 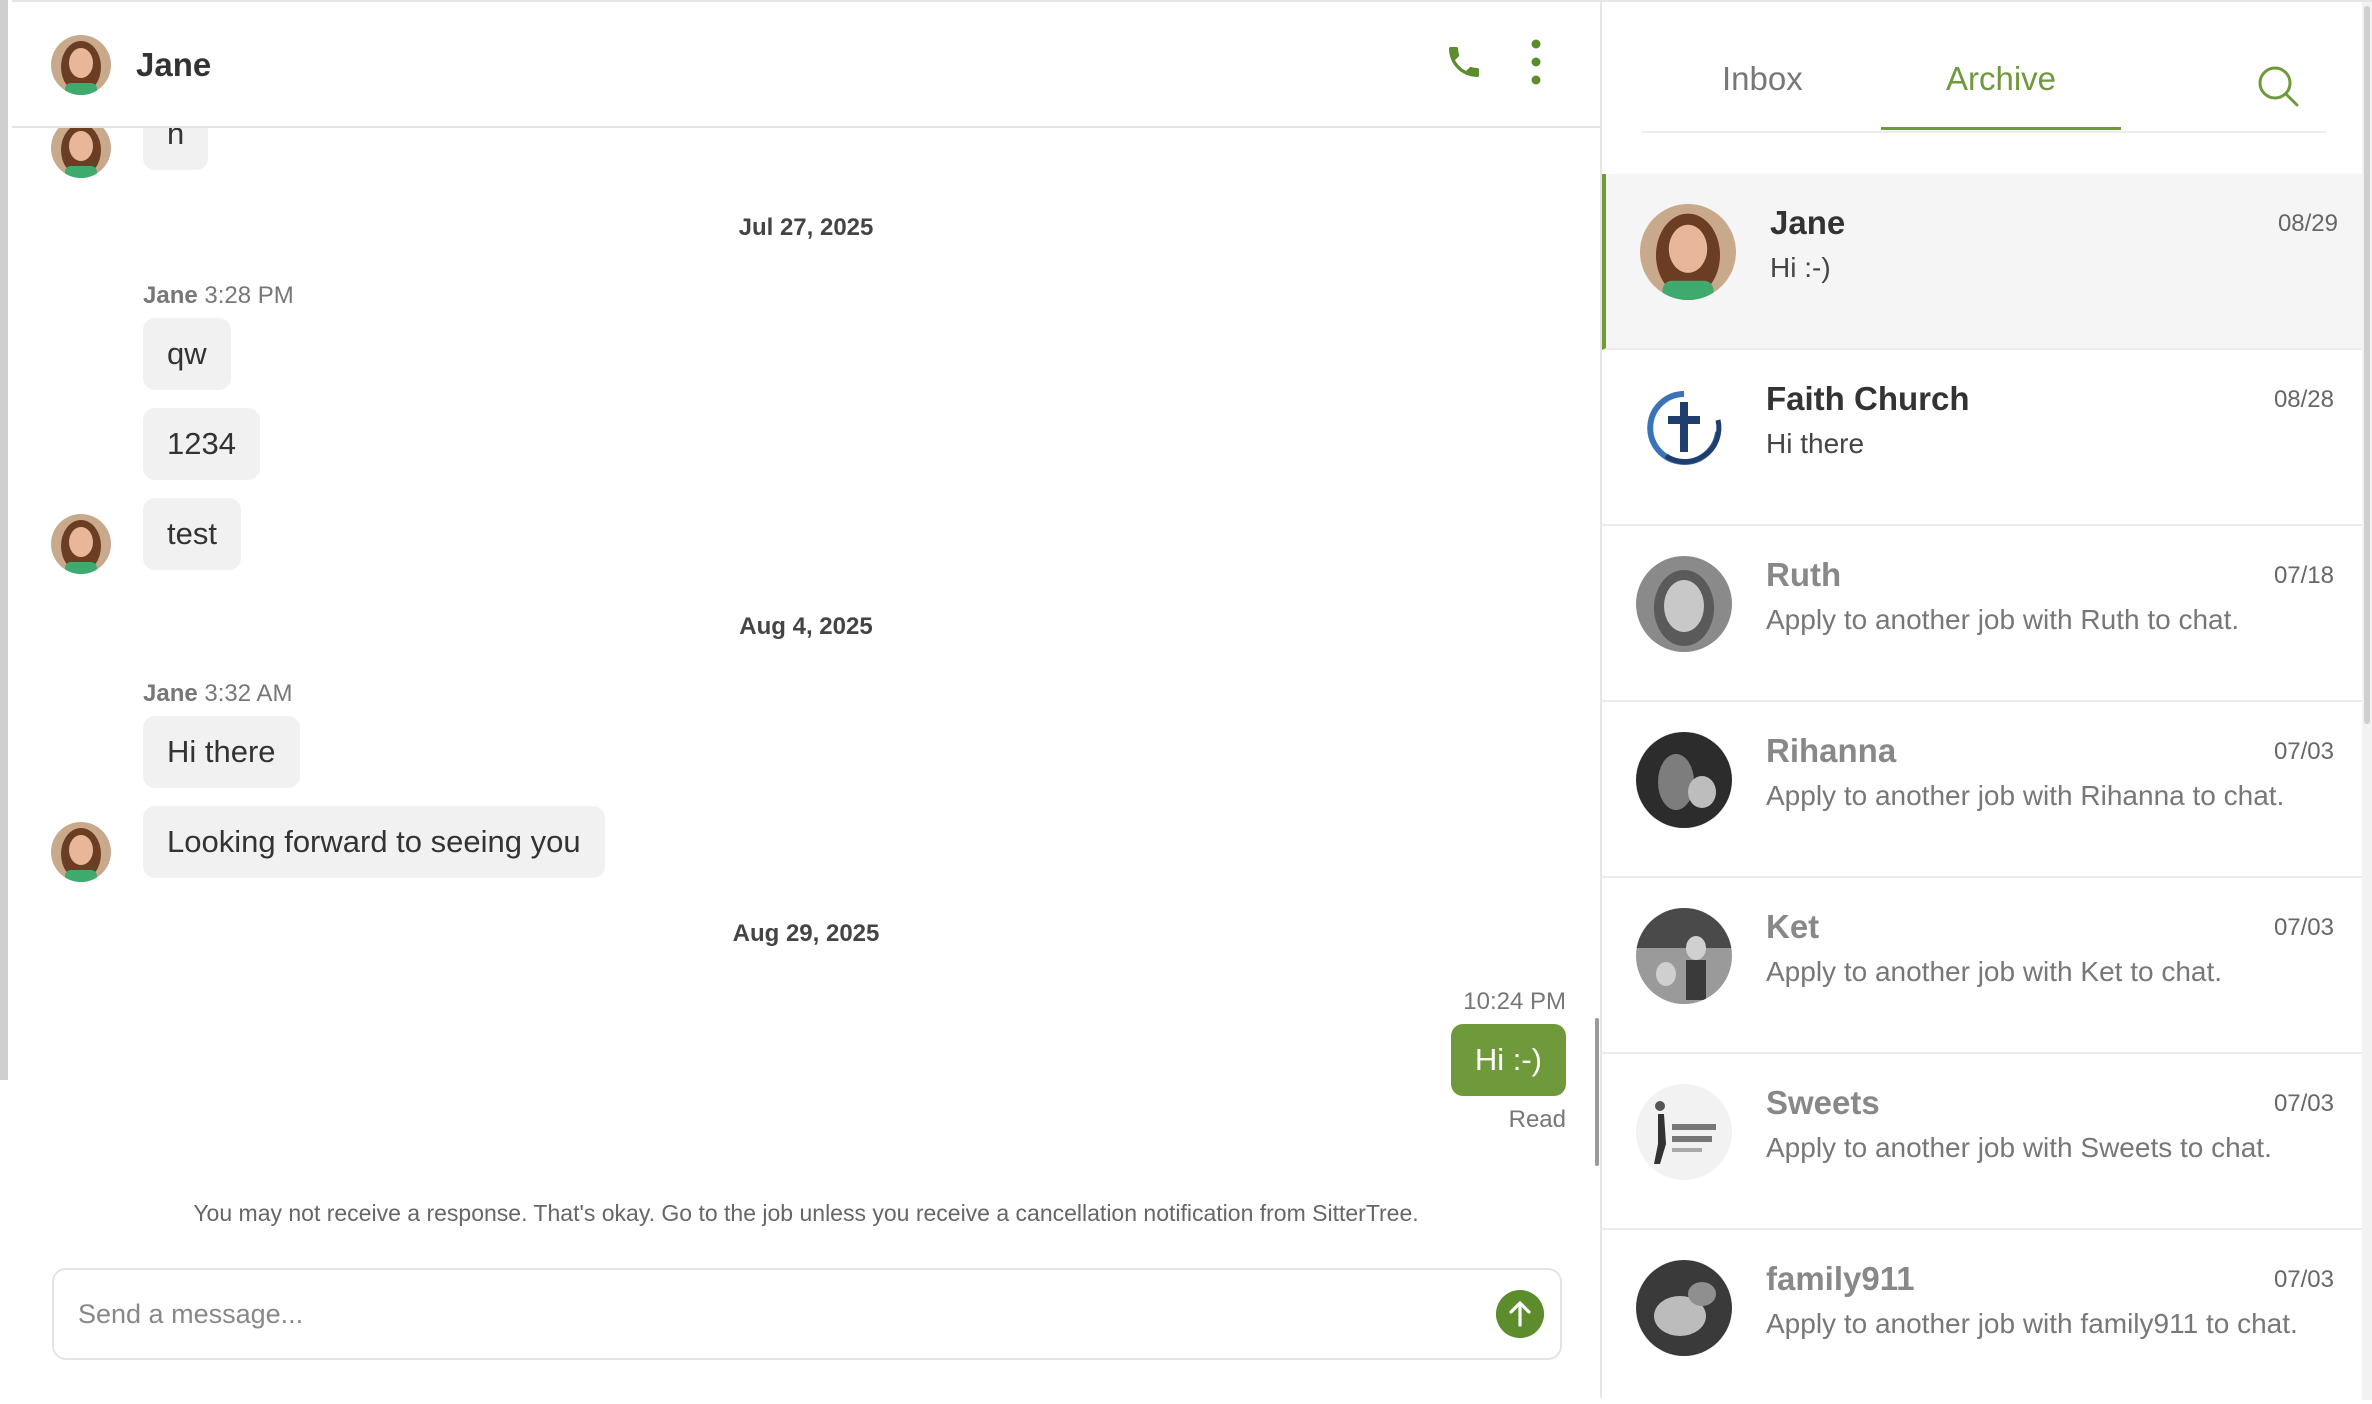 What do you see at coordinates (1808, 222) in the screenshot?
I see `conversation-name: Jane` at bounding box center [1808, 222].